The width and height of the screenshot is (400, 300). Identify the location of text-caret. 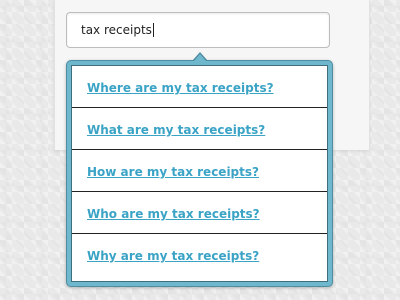
(153, 30).